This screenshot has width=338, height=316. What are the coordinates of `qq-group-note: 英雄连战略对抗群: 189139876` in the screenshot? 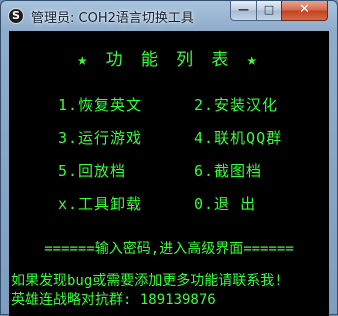 It's located at (113, 300).